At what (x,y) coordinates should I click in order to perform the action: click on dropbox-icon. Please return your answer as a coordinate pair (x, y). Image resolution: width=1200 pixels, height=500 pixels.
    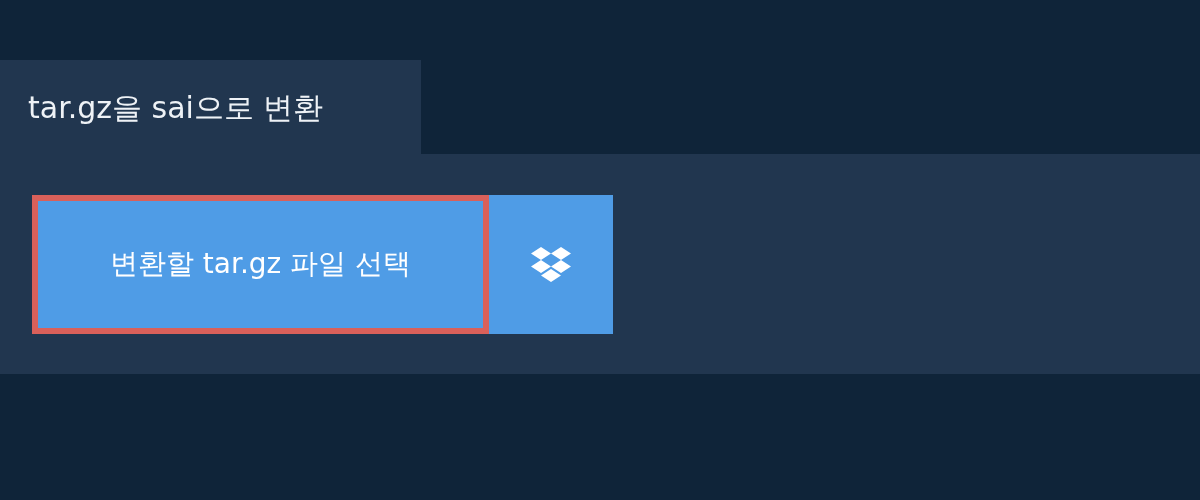
    Looking at the image, I should click on (551, 264).